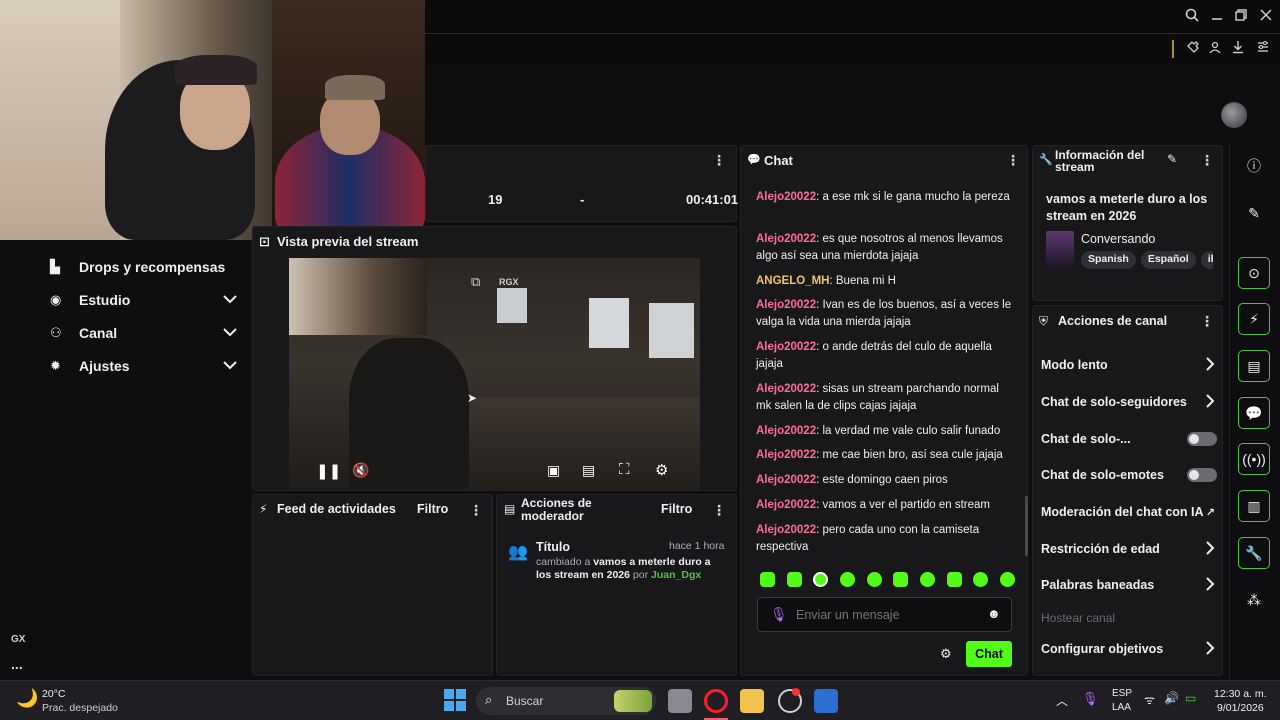 The width and height of the screenshot is (1280, 720). What do you see at coordinates (143, 366) in the screenshot?
I see `sidebar-item-settings: ✹ Ajustes` at bounding box center [143, 366].